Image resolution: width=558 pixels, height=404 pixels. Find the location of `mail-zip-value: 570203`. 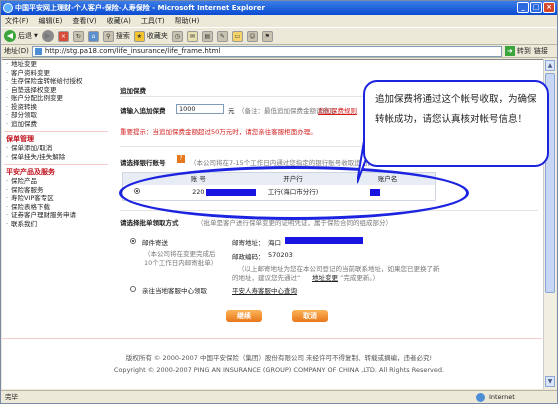

mail-zip-value: 570203 is located at coordinates (280, 255).